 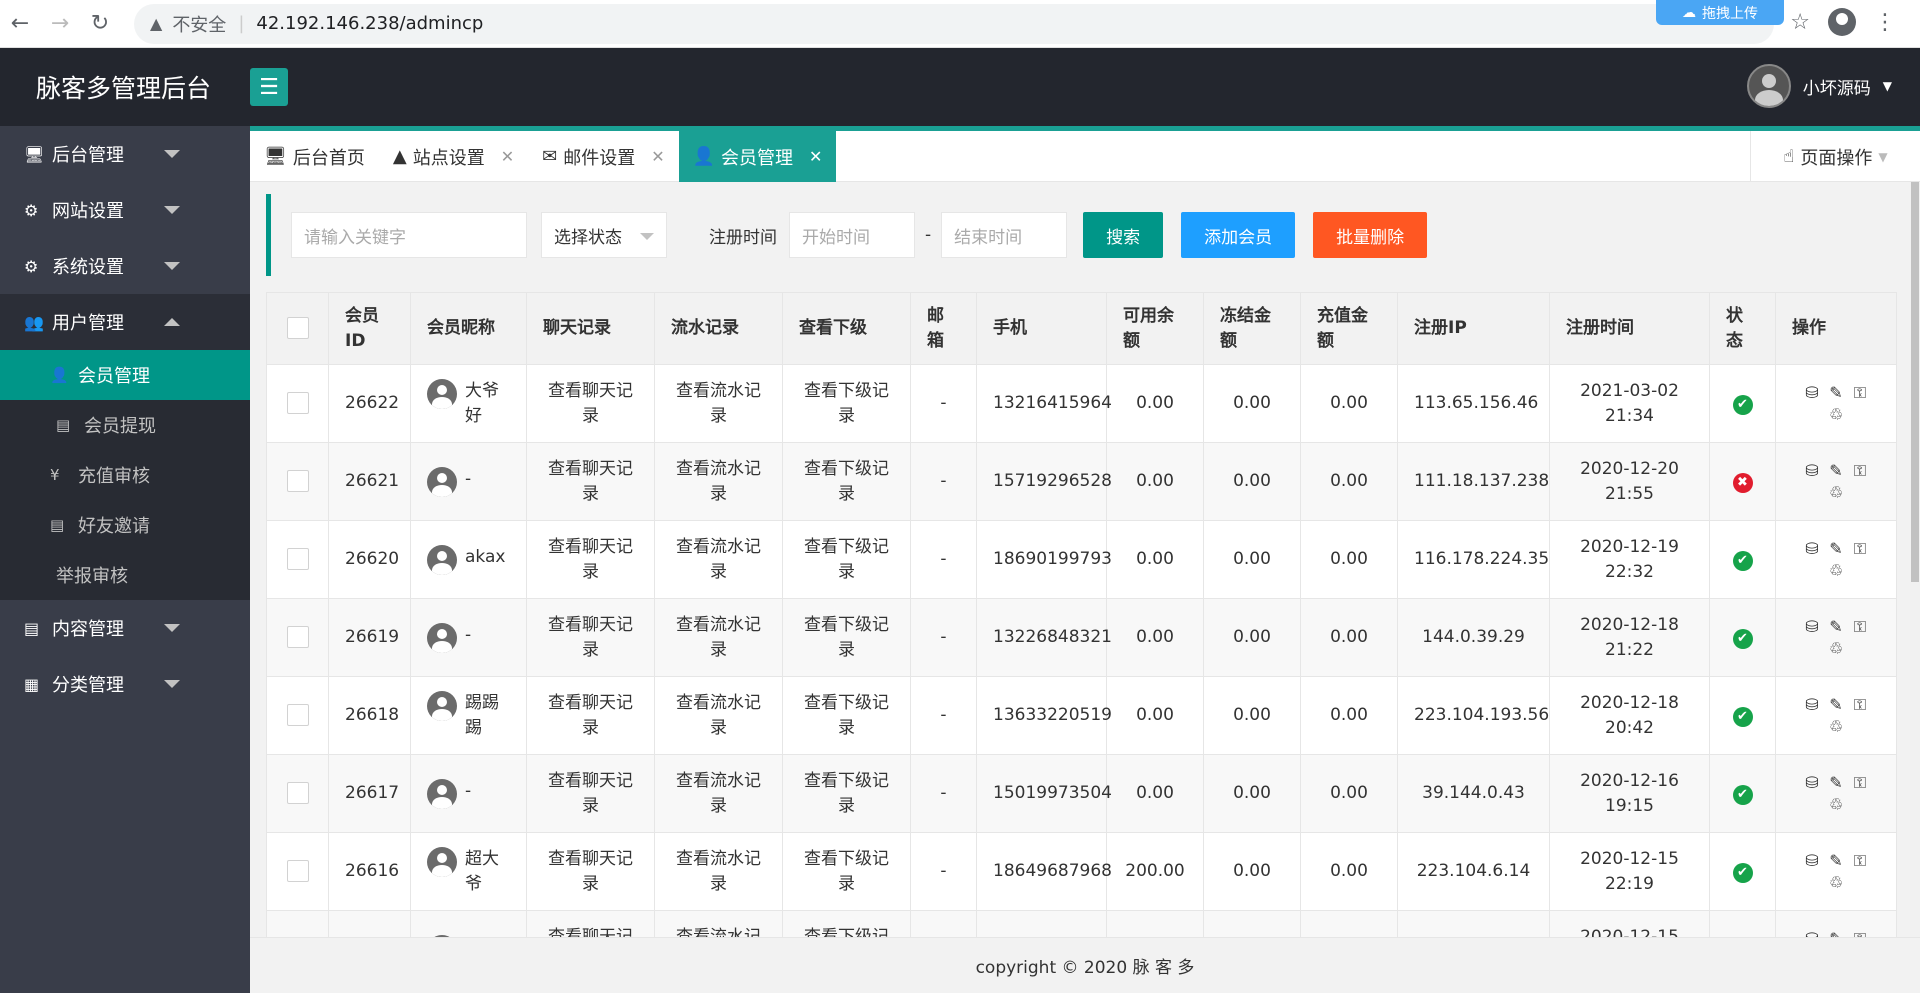 I want to click on page-operations-button: ☝ 页面操作 ▼, so click(x=1835, y=156).